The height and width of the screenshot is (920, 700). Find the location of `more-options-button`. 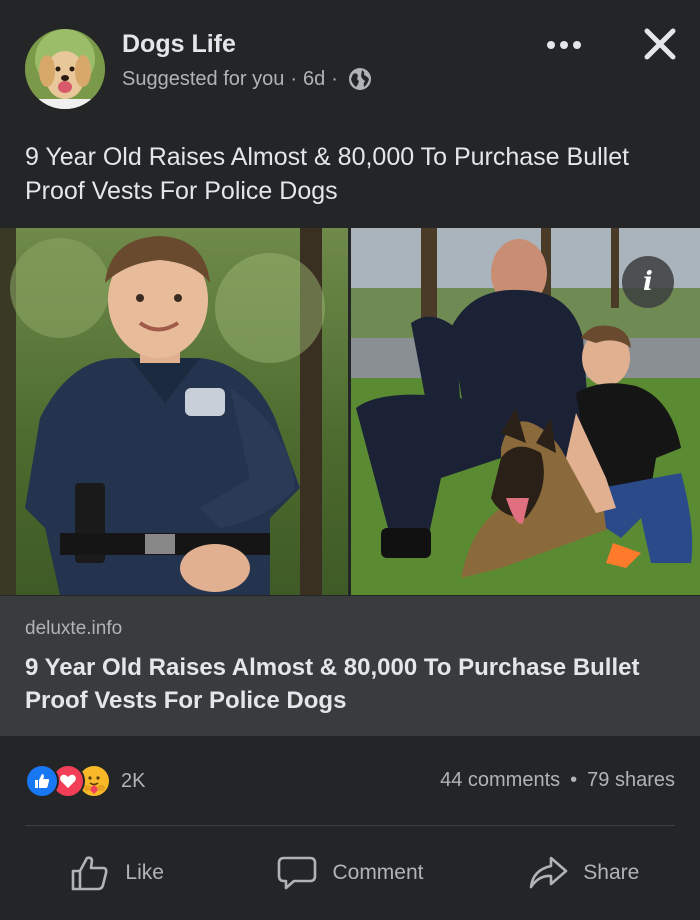

more-options-button is located at coordinates (564, 45).